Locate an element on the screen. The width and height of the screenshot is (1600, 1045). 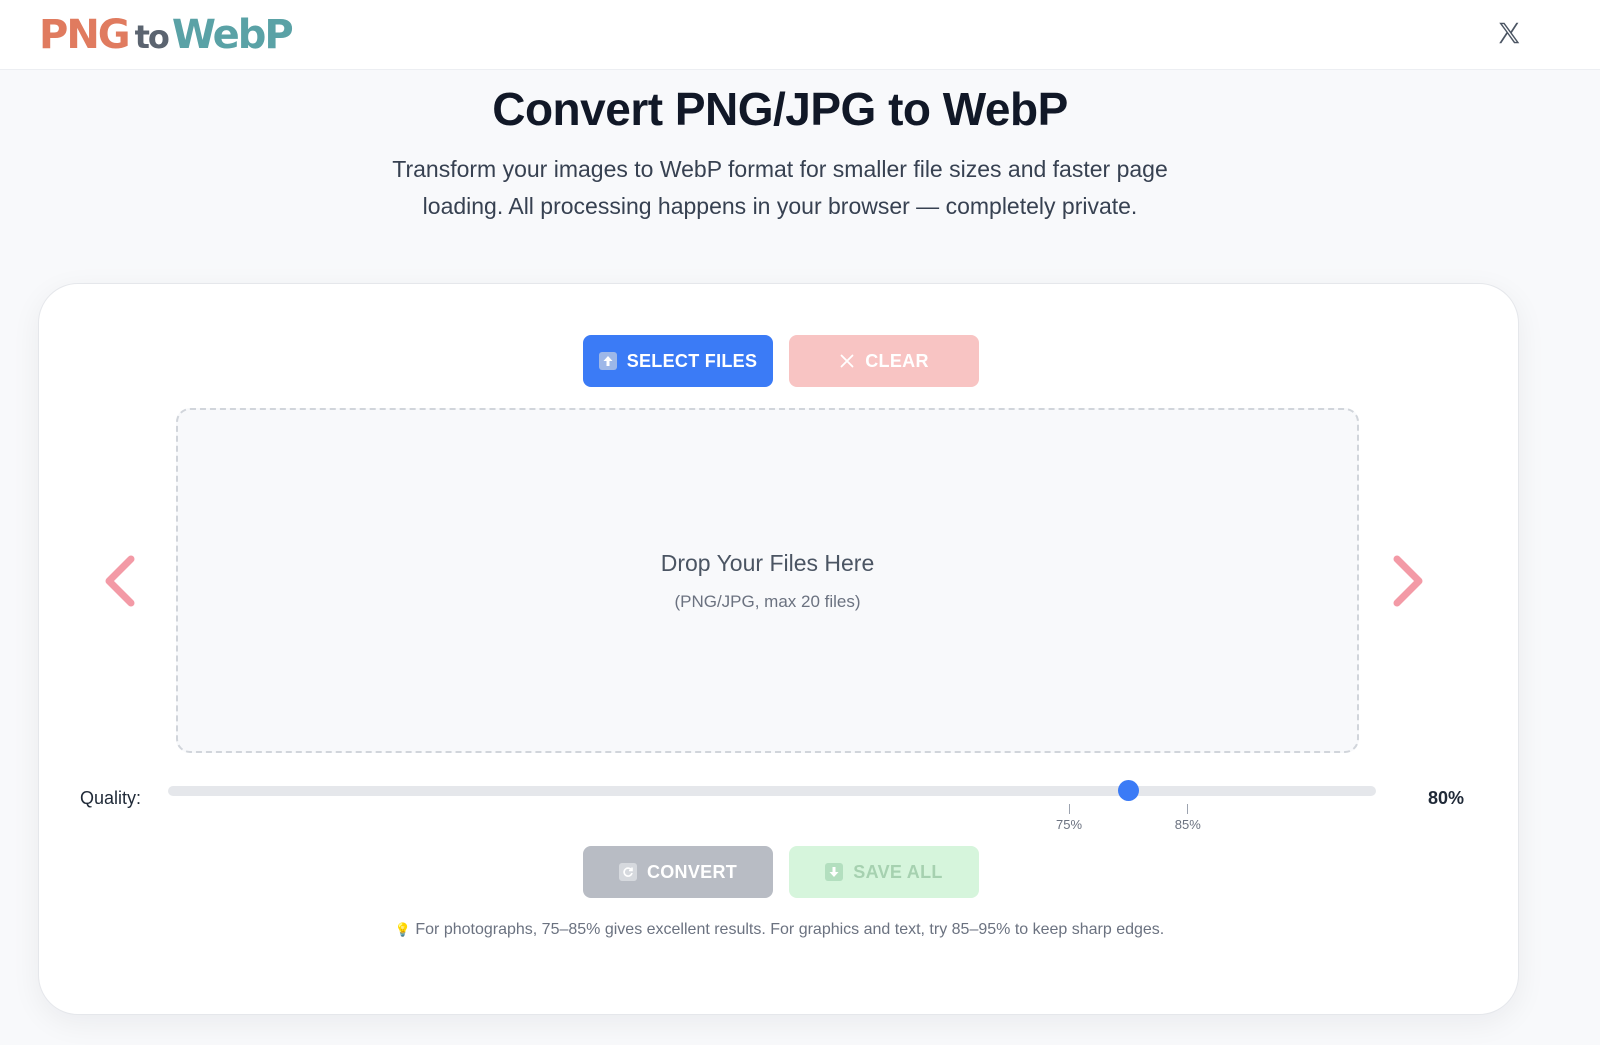
quality-tick-75: 75% is located at coordinates (1069, 818).